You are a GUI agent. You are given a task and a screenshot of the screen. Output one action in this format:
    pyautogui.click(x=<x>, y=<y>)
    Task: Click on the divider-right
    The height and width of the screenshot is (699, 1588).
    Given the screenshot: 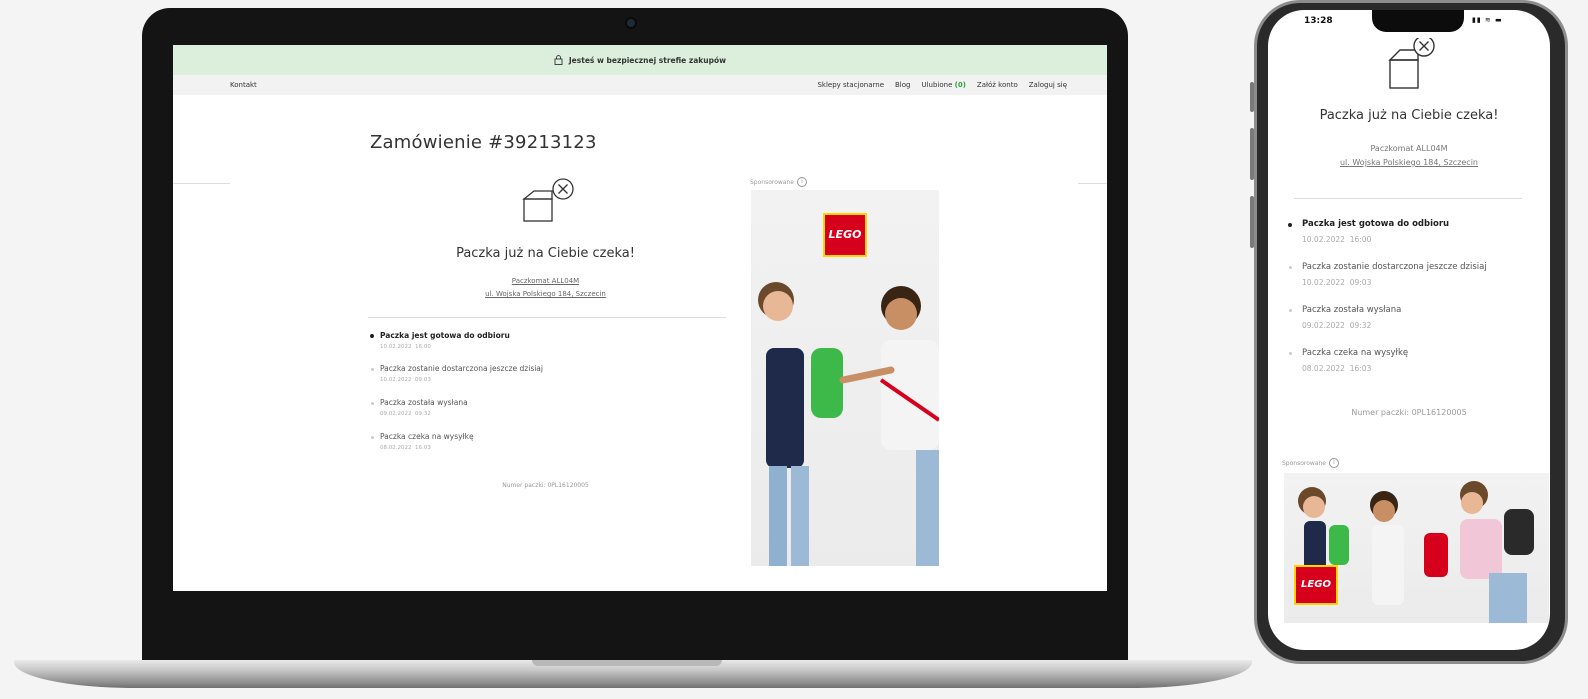 What is the action you would take?
    pyautogui.click(x=1092, y=183)
    